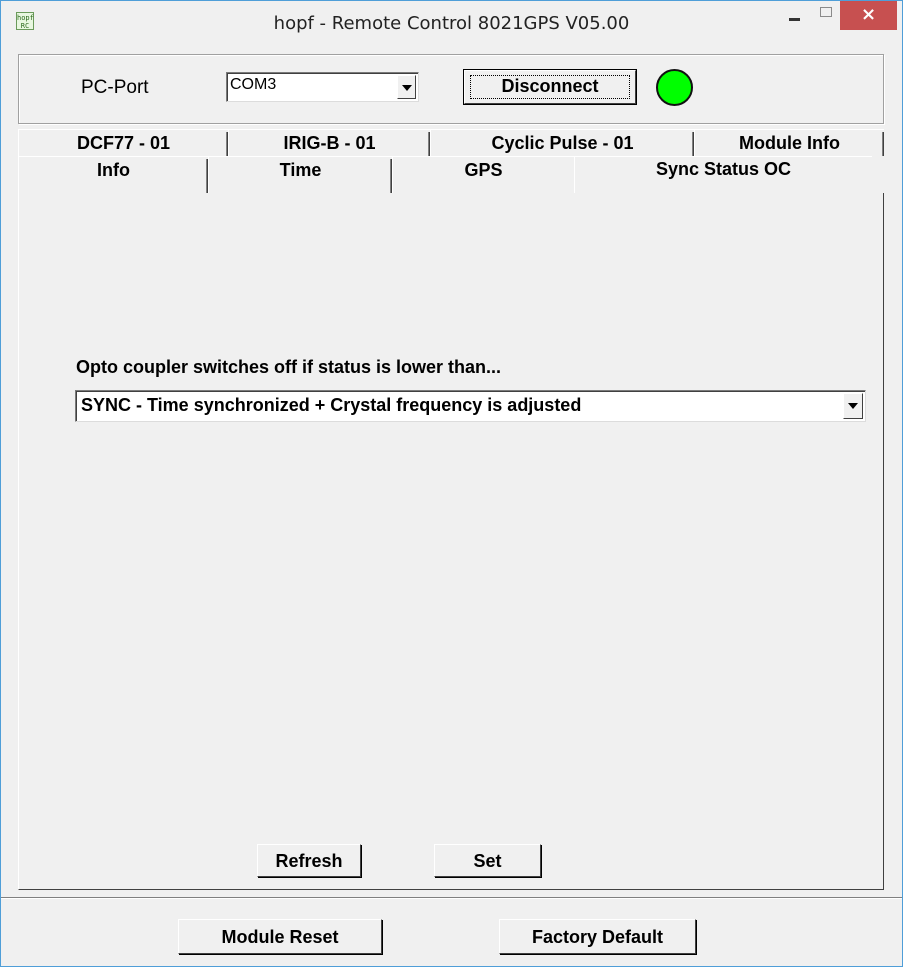 This screenshot has width=903, height=967. I want to click on tab-module-info: Module Info, so click(789, 142).